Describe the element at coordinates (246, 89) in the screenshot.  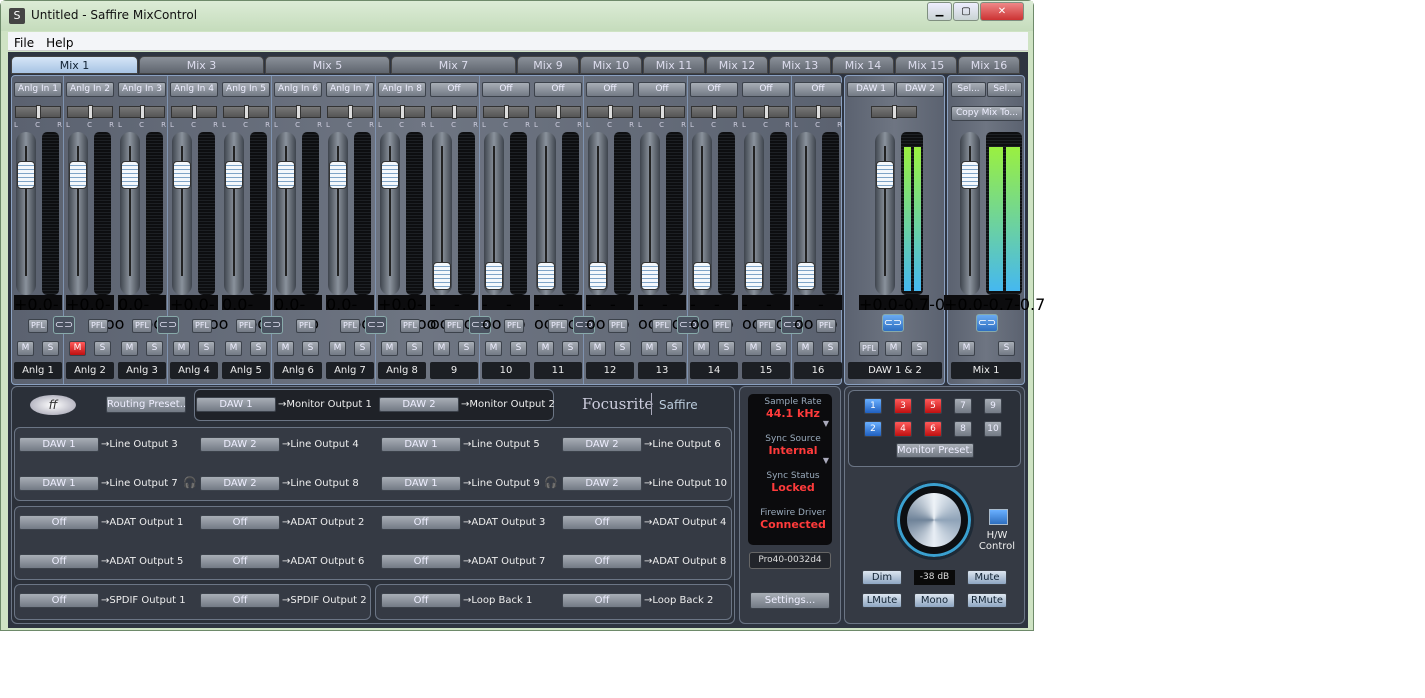
I see `input-select-button: Anlg In 5` at that location.